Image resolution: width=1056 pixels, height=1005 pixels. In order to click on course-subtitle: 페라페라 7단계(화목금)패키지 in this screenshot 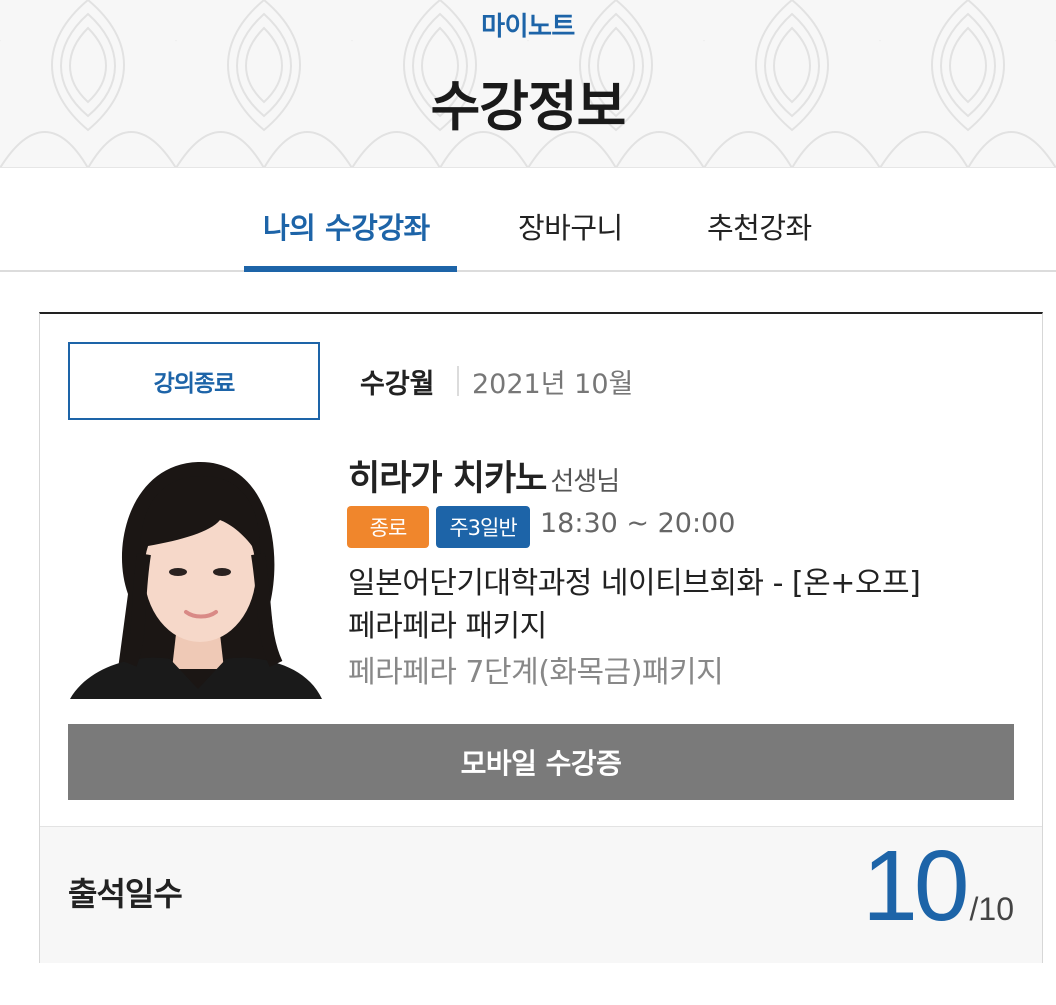, I will do `click(536, 672)`.